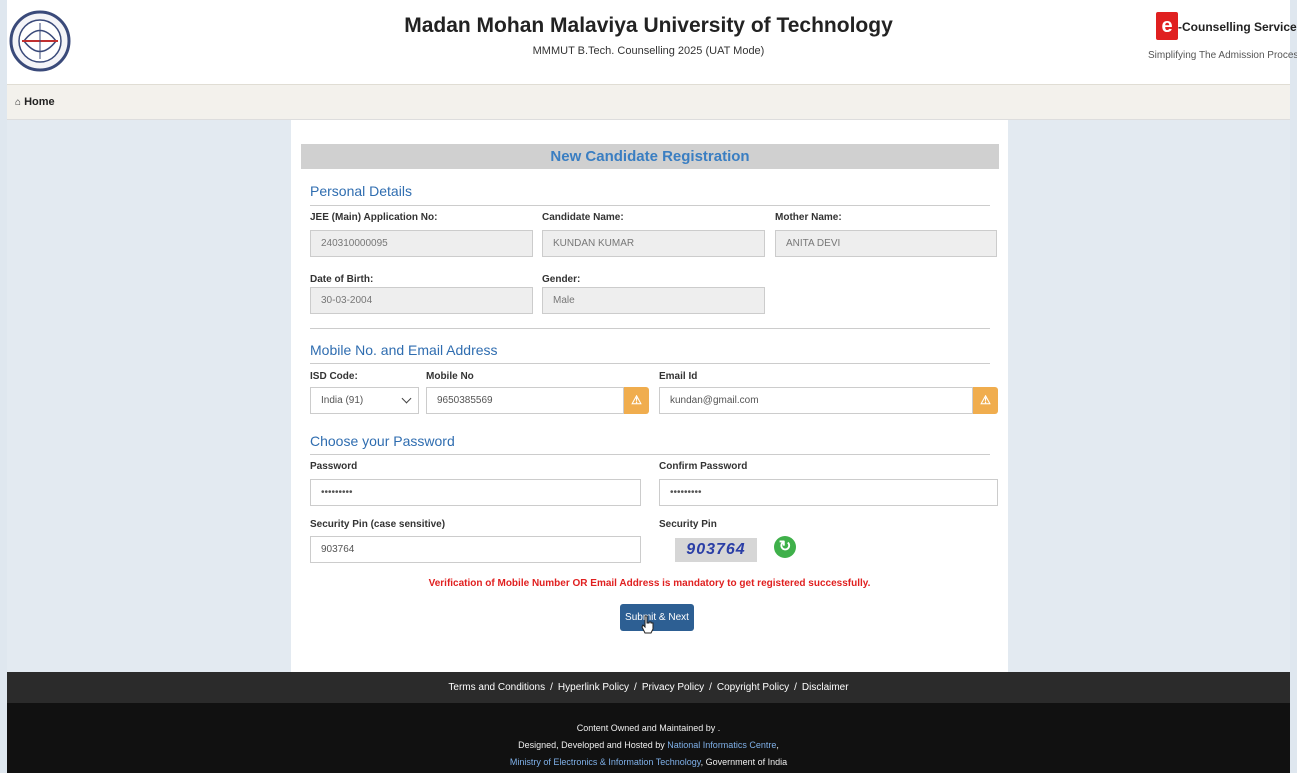  Describe the element at coordinates (688, 524) in the screenshot. I see `security-pin-label: Security Pin` at that location.